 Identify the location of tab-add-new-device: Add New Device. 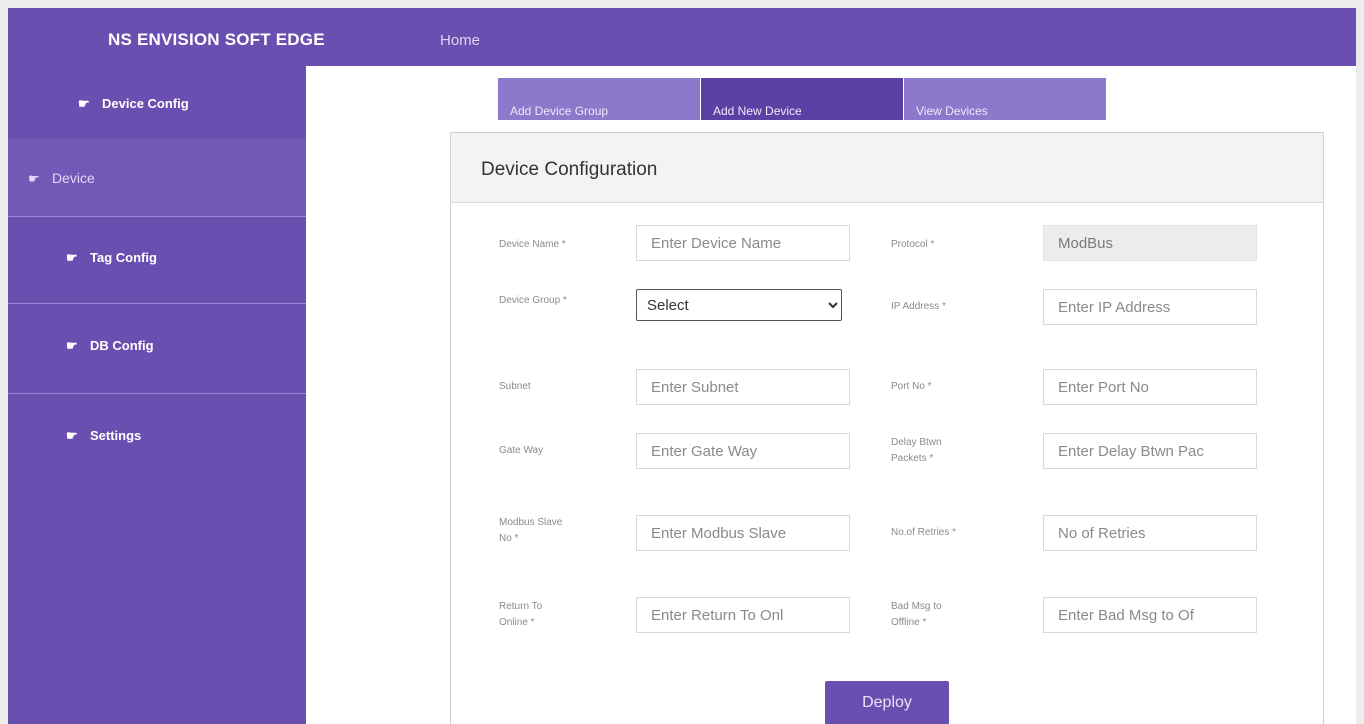
(802, 99).